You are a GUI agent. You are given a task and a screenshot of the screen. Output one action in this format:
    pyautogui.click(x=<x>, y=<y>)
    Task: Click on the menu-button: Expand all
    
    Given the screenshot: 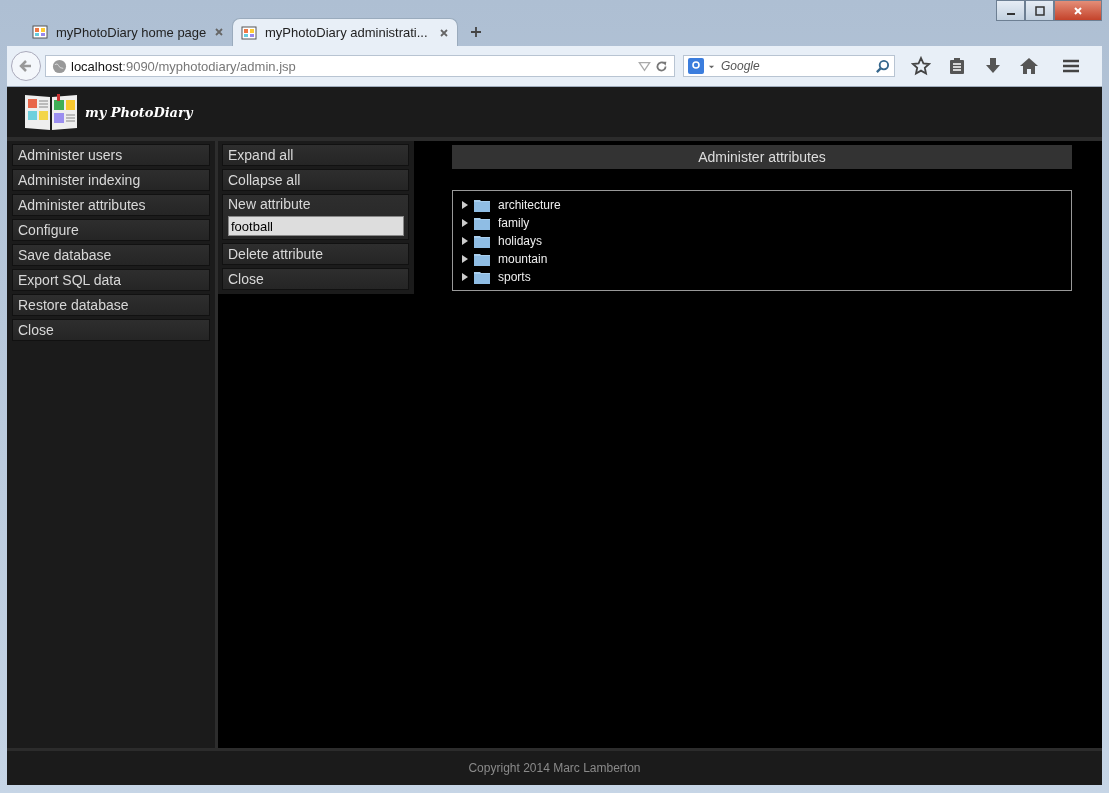 What is the action you would take?
    pyautogui.click(x=315, y=155)
    